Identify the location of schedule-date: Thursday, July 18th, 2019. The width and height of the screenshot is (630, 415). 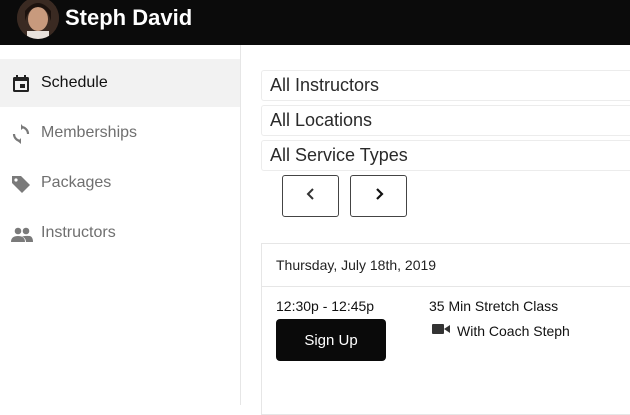
(356, 265).